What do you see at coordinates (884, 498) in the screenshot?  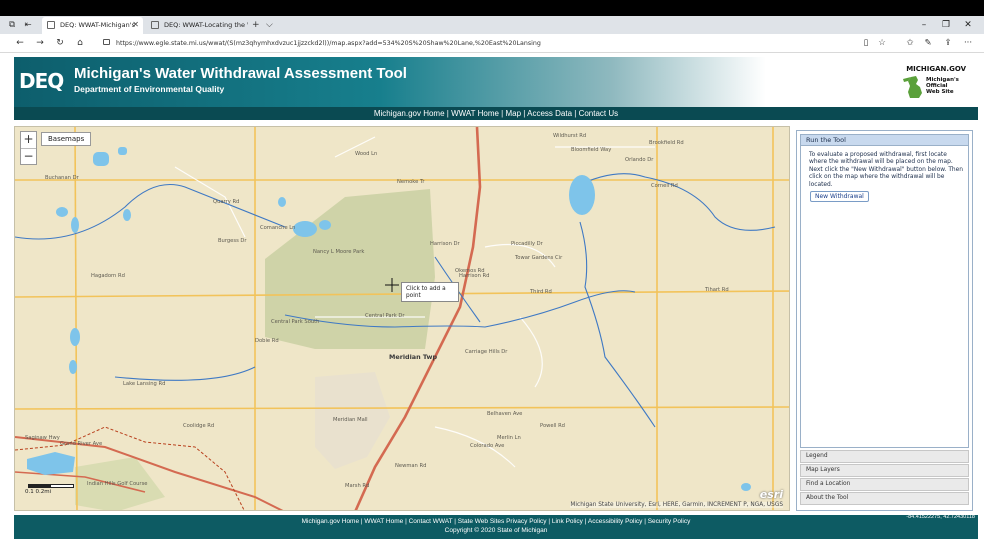 I see `accordion-about-tool: About the Tool` at bounding box center [884, 498].